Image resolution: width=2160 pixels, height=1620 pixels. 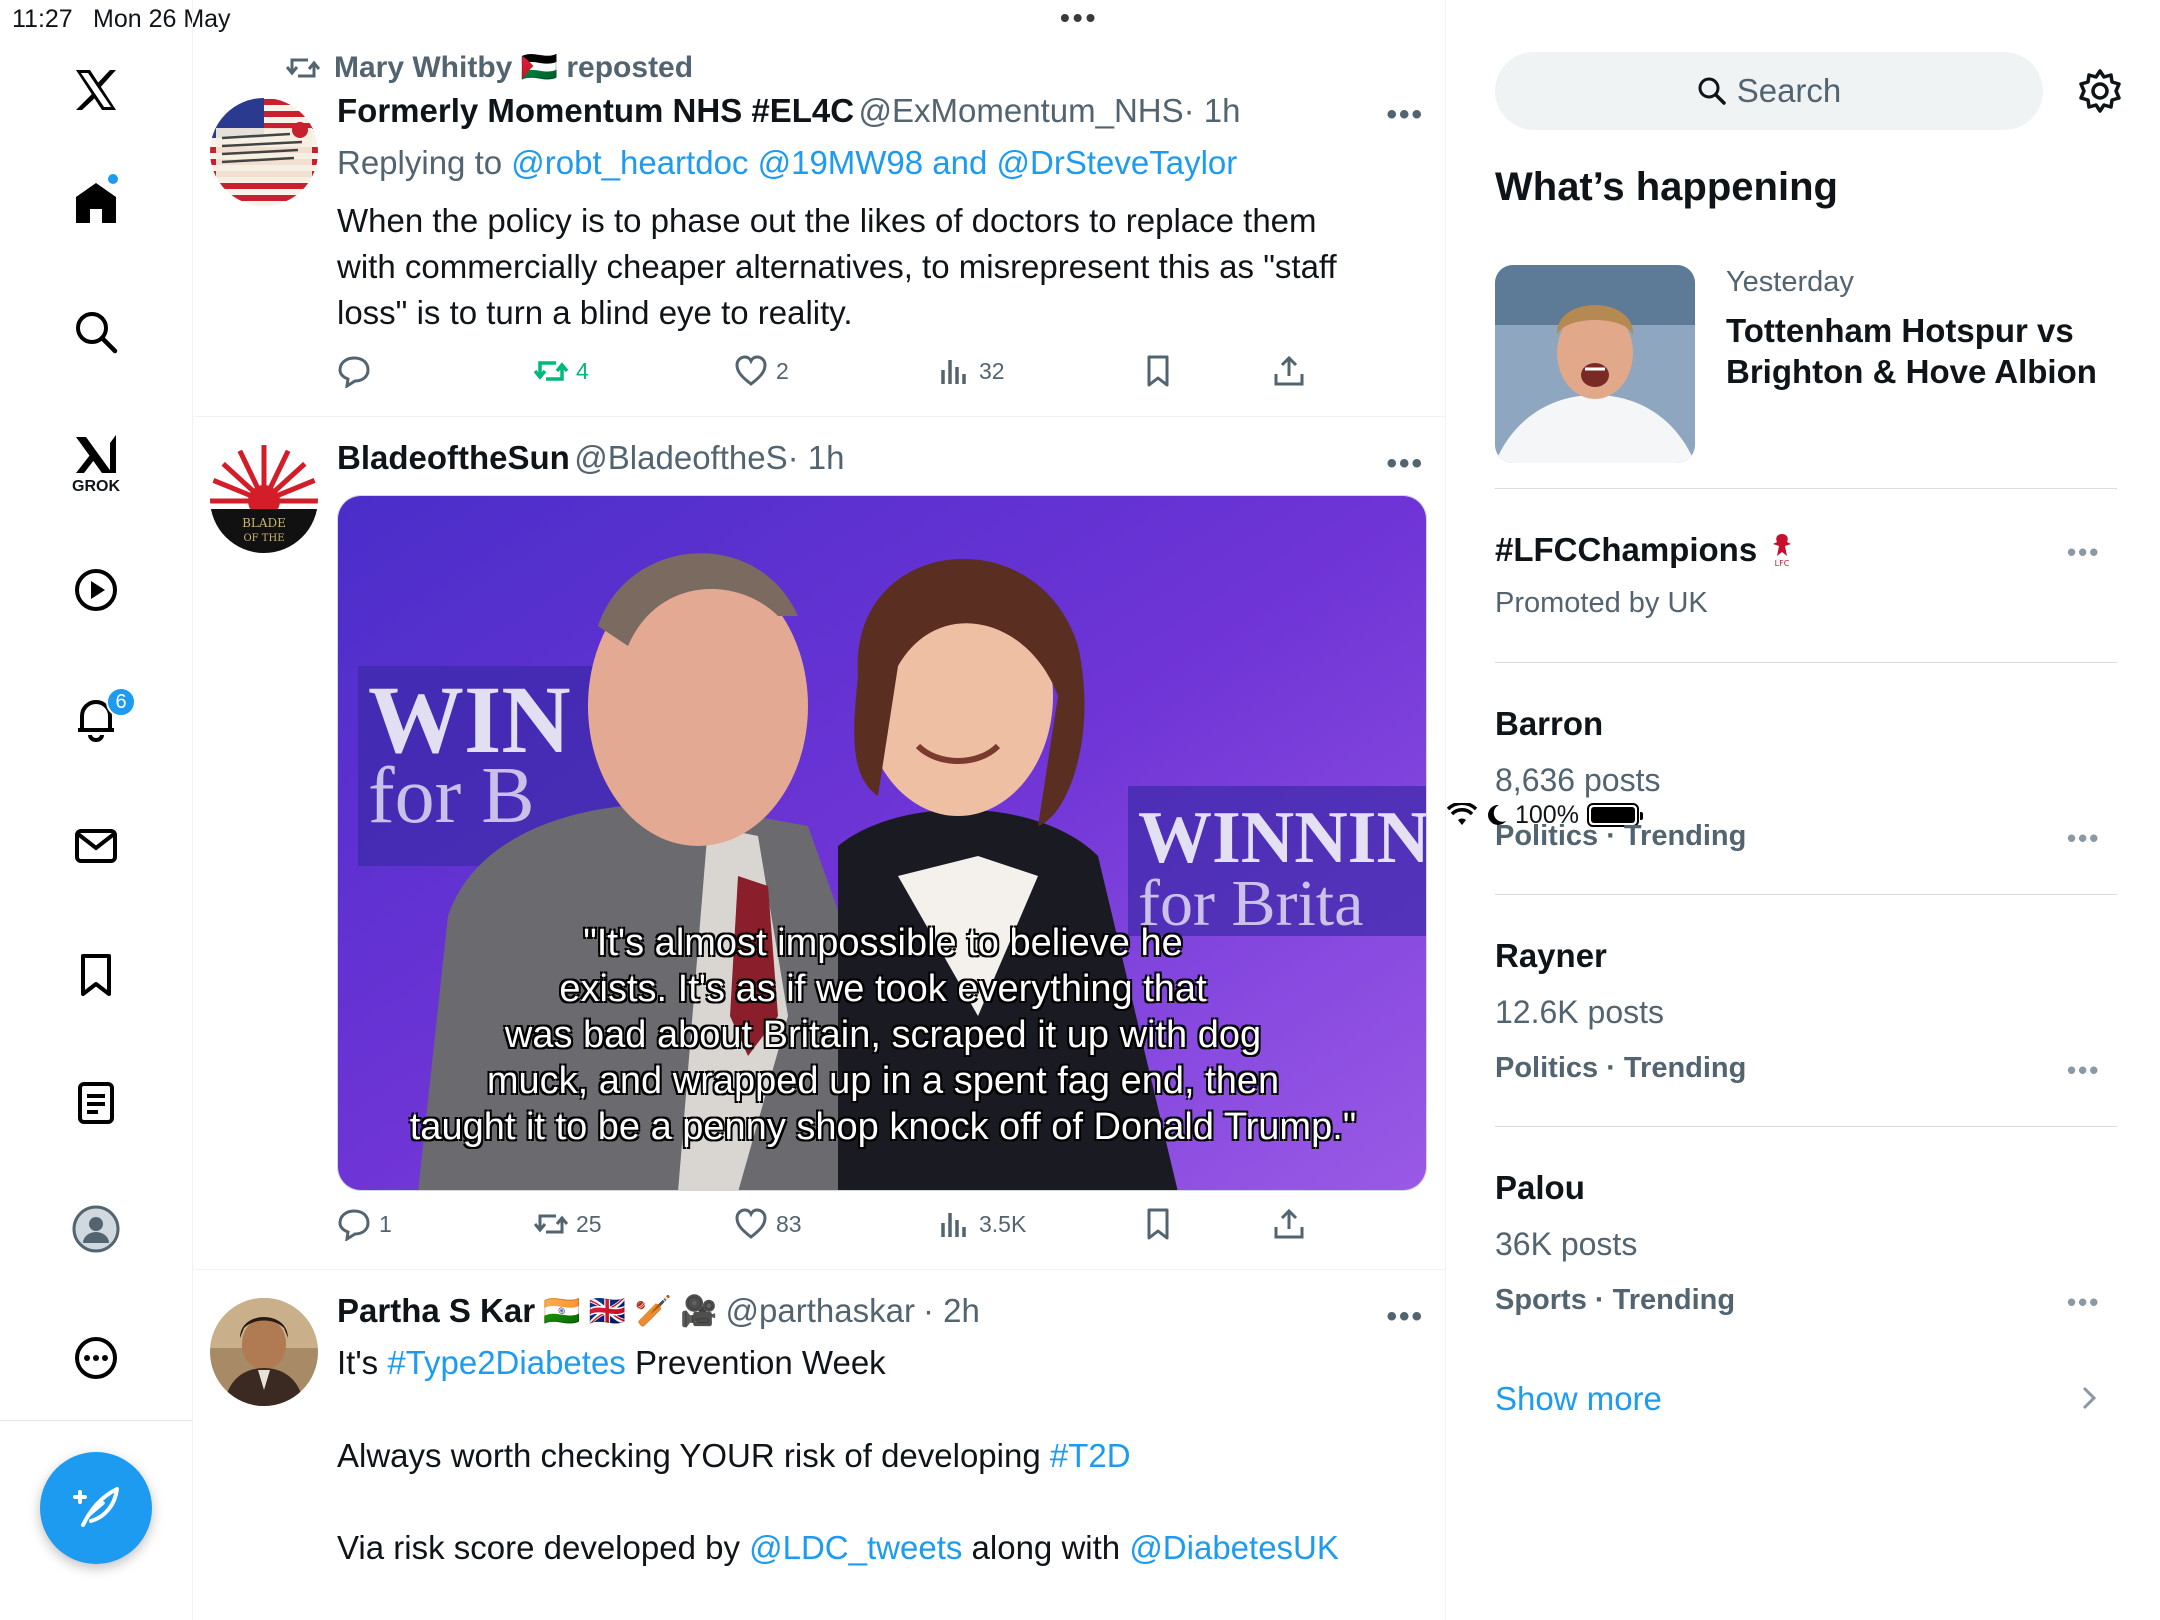 I want to click on grok-label: GROK, so click(x=96, y=486).